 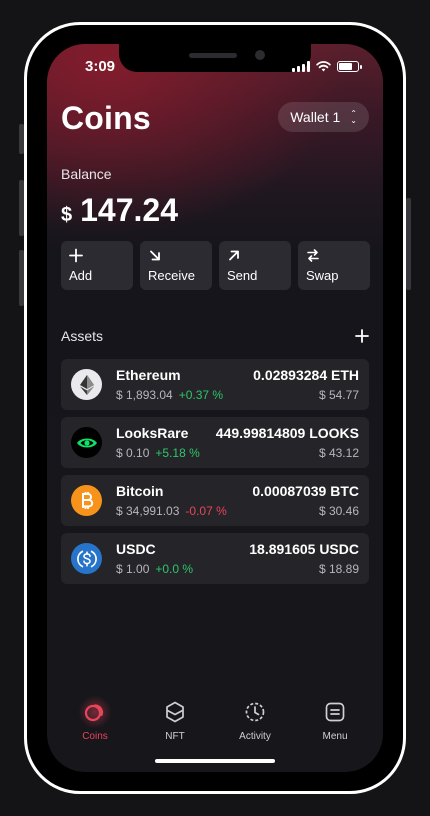 What do you see at coordinates (94, 713) in the screenshot?
I see `coins-icon` at bounding box center [94, 713].